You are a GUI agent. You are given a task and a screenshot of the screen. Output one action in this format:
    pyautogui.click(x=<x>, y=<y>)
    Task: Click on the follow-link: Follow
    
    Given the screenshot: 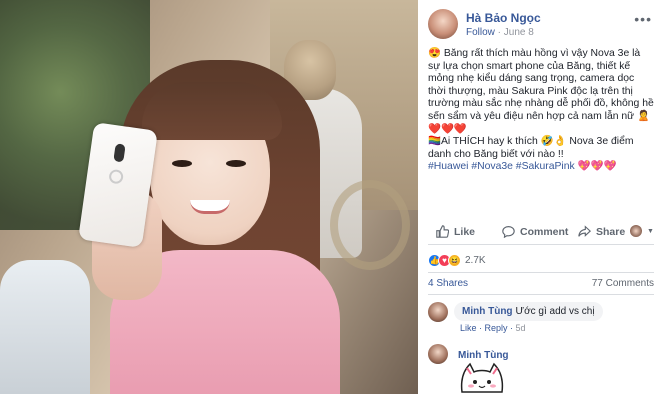 What is the action you would take?
    pyautogui.click(x=480, y=32)
    